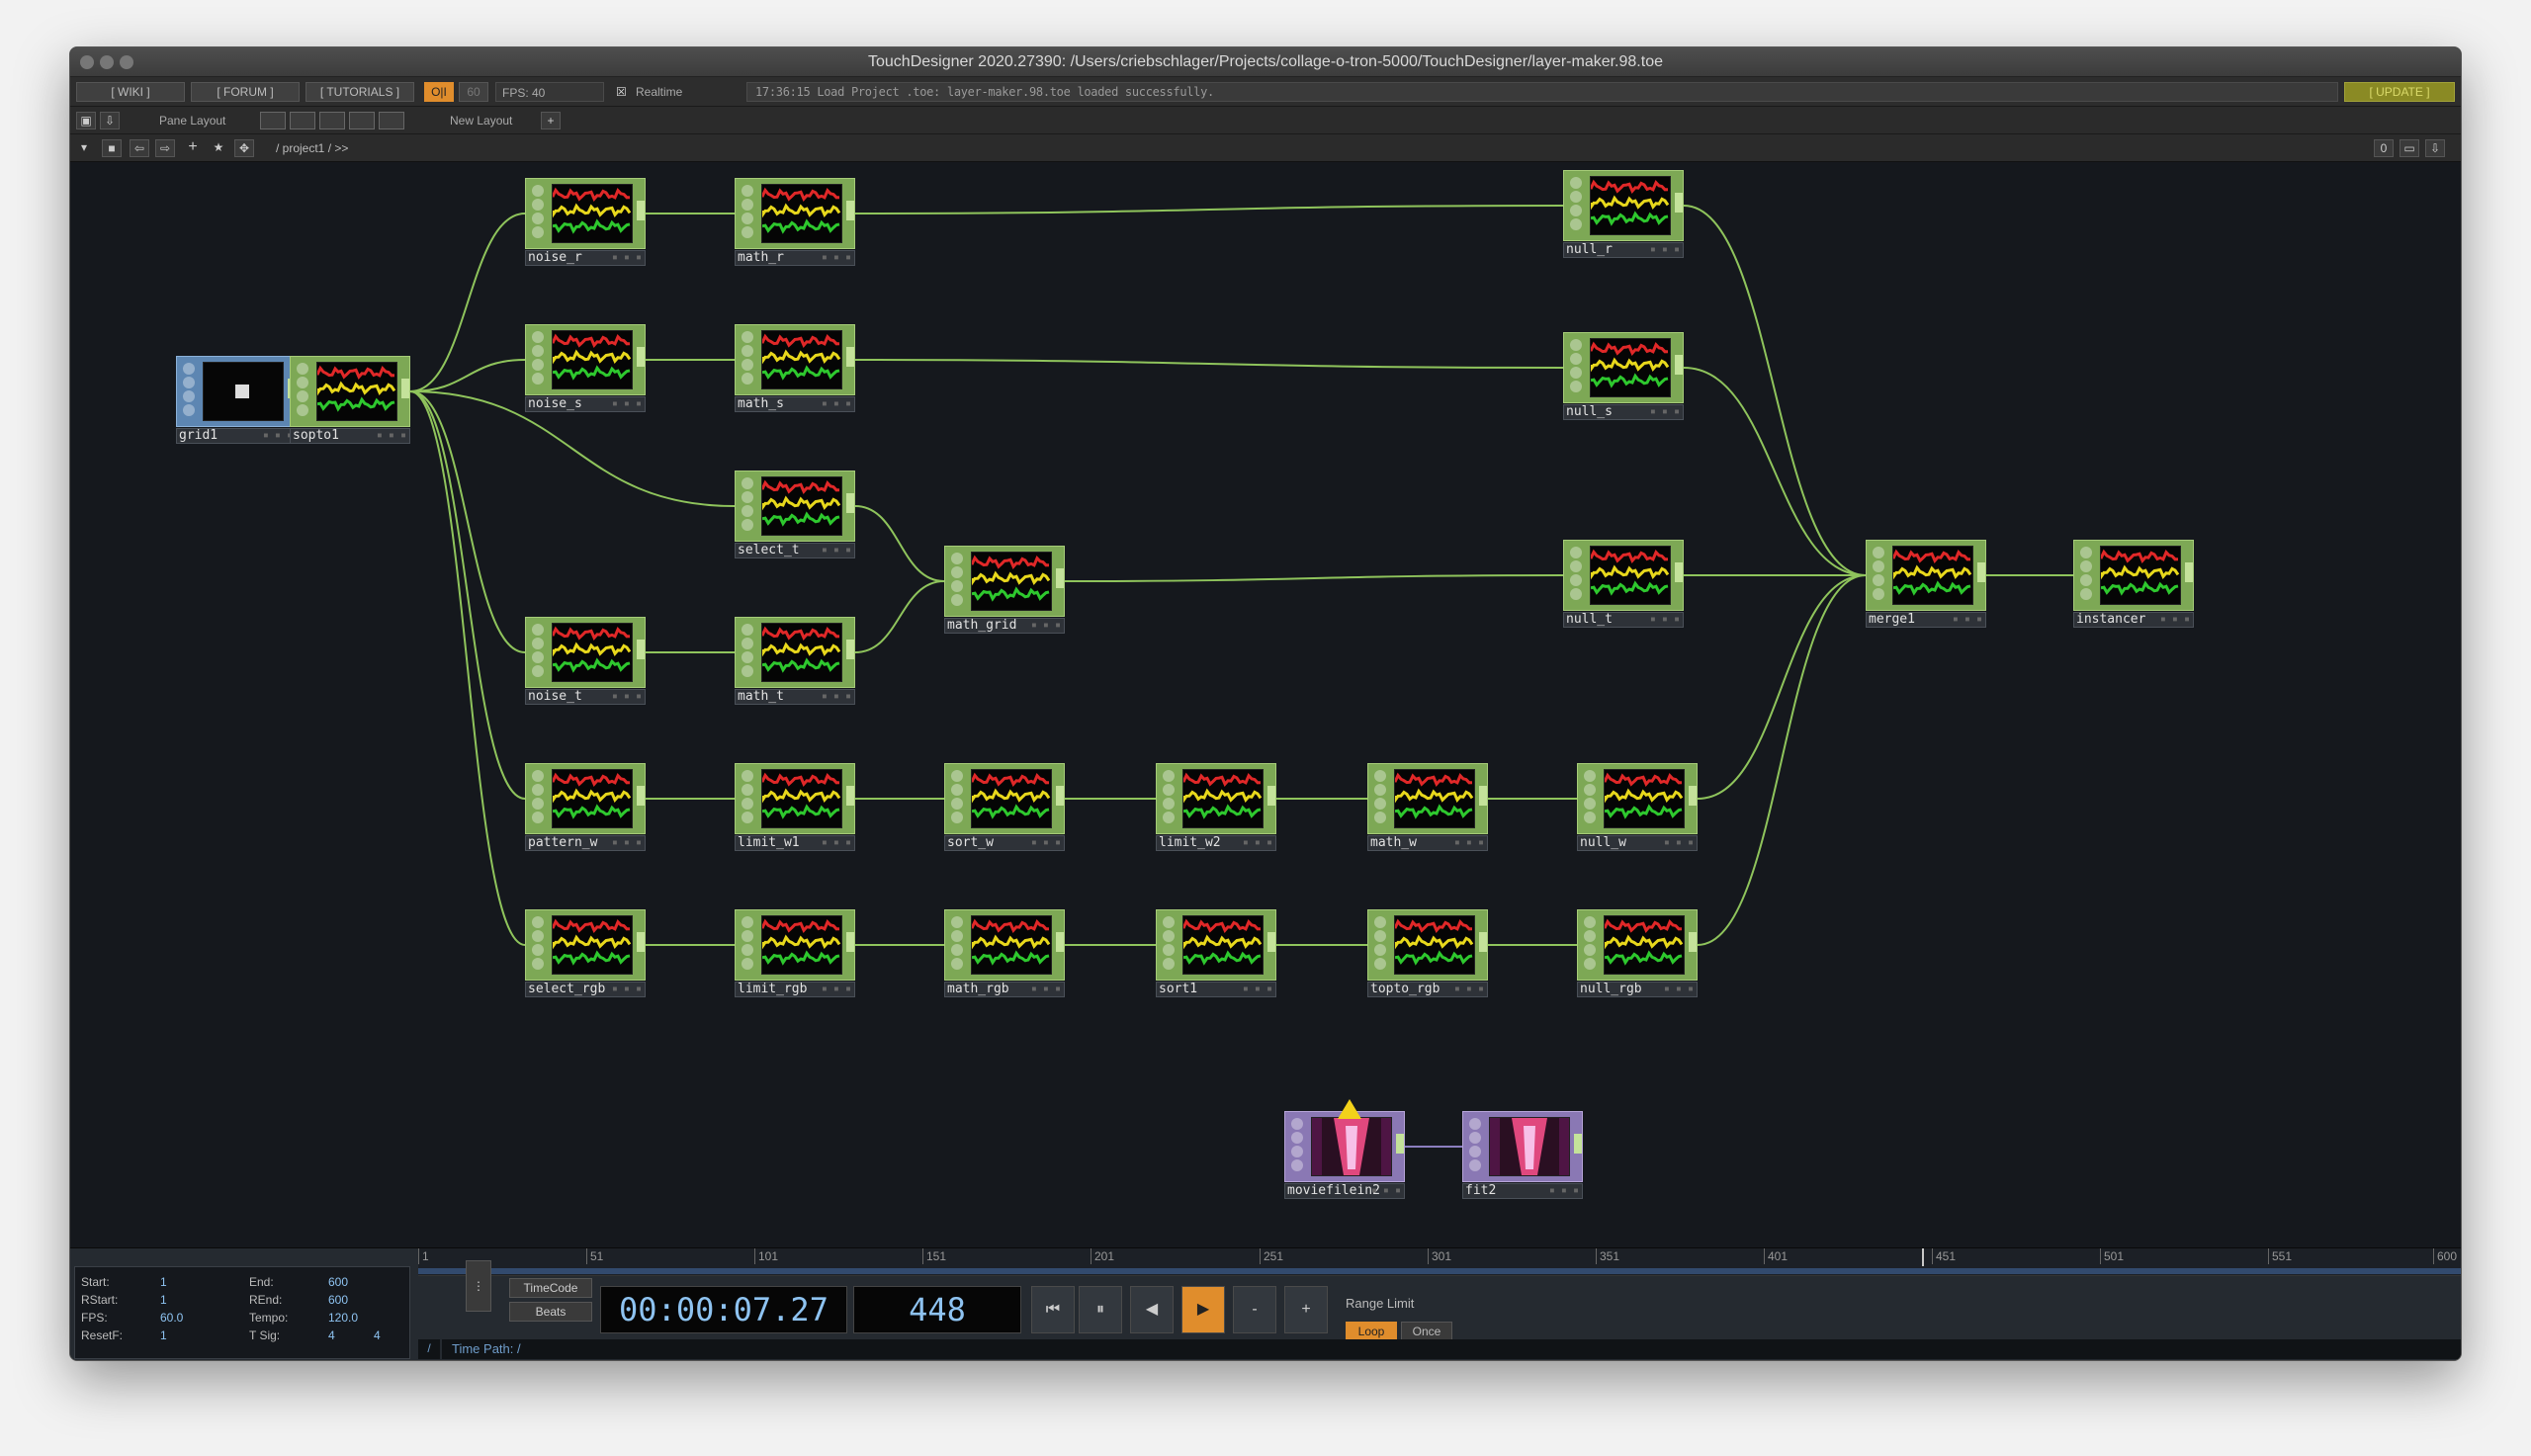 The image size is (2531, 1456). What do you see at coordinates (1923, 1257) in the screenshot?
I see `playhead-marker` at bounding box center [1923, 1257].